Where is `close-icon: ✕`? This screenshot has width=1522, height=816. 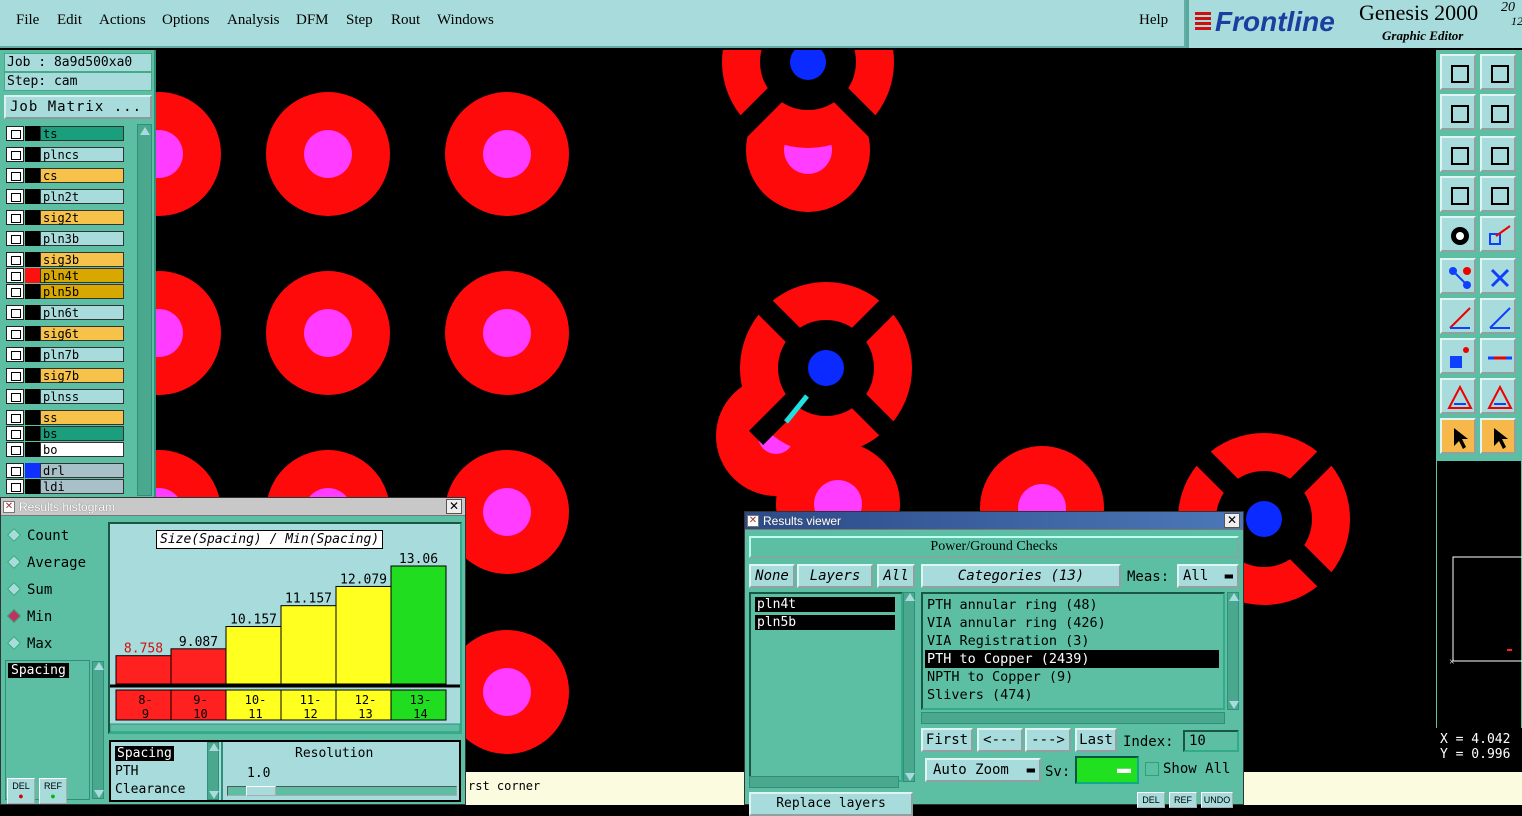
close-icon: ✕ is located at coordinates (1232, 520).